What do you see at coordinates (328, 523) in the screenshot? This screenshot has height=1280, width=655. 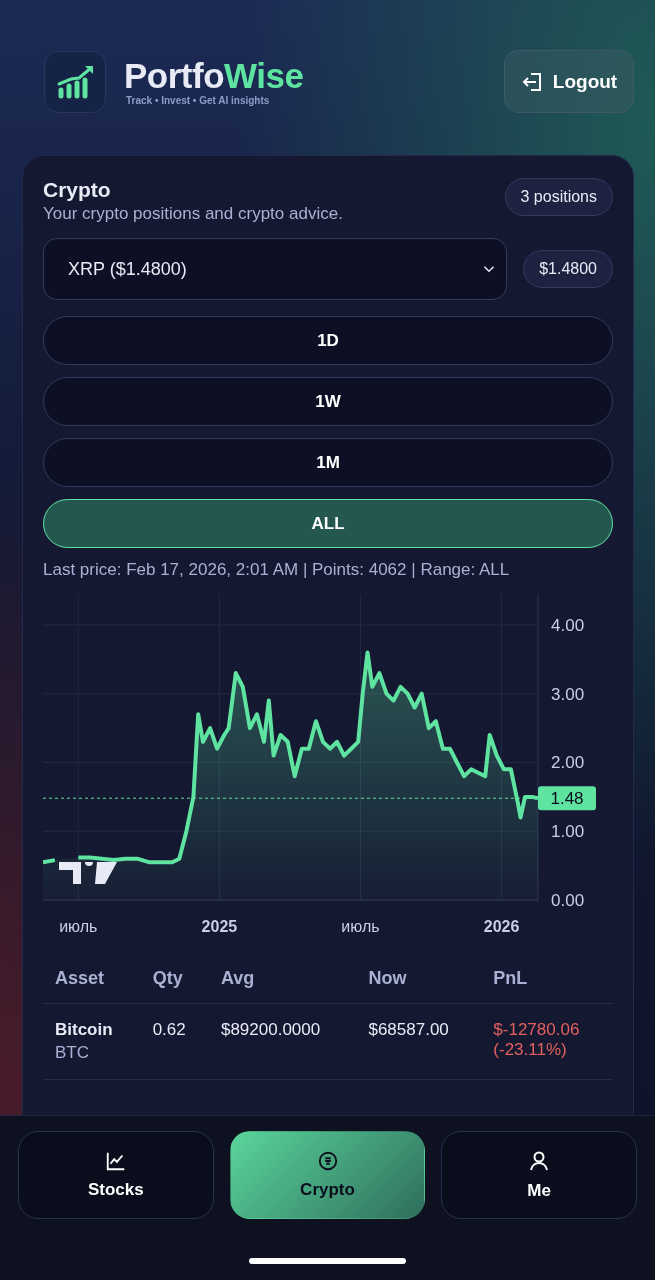 I see `range-button: ALL` at bounding box center [328, 523].